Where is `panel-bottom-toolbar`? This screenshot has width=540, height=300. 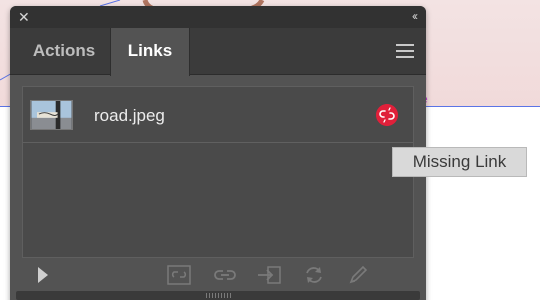 panel-bottom-toolbar is located at coordinates (218, 275).